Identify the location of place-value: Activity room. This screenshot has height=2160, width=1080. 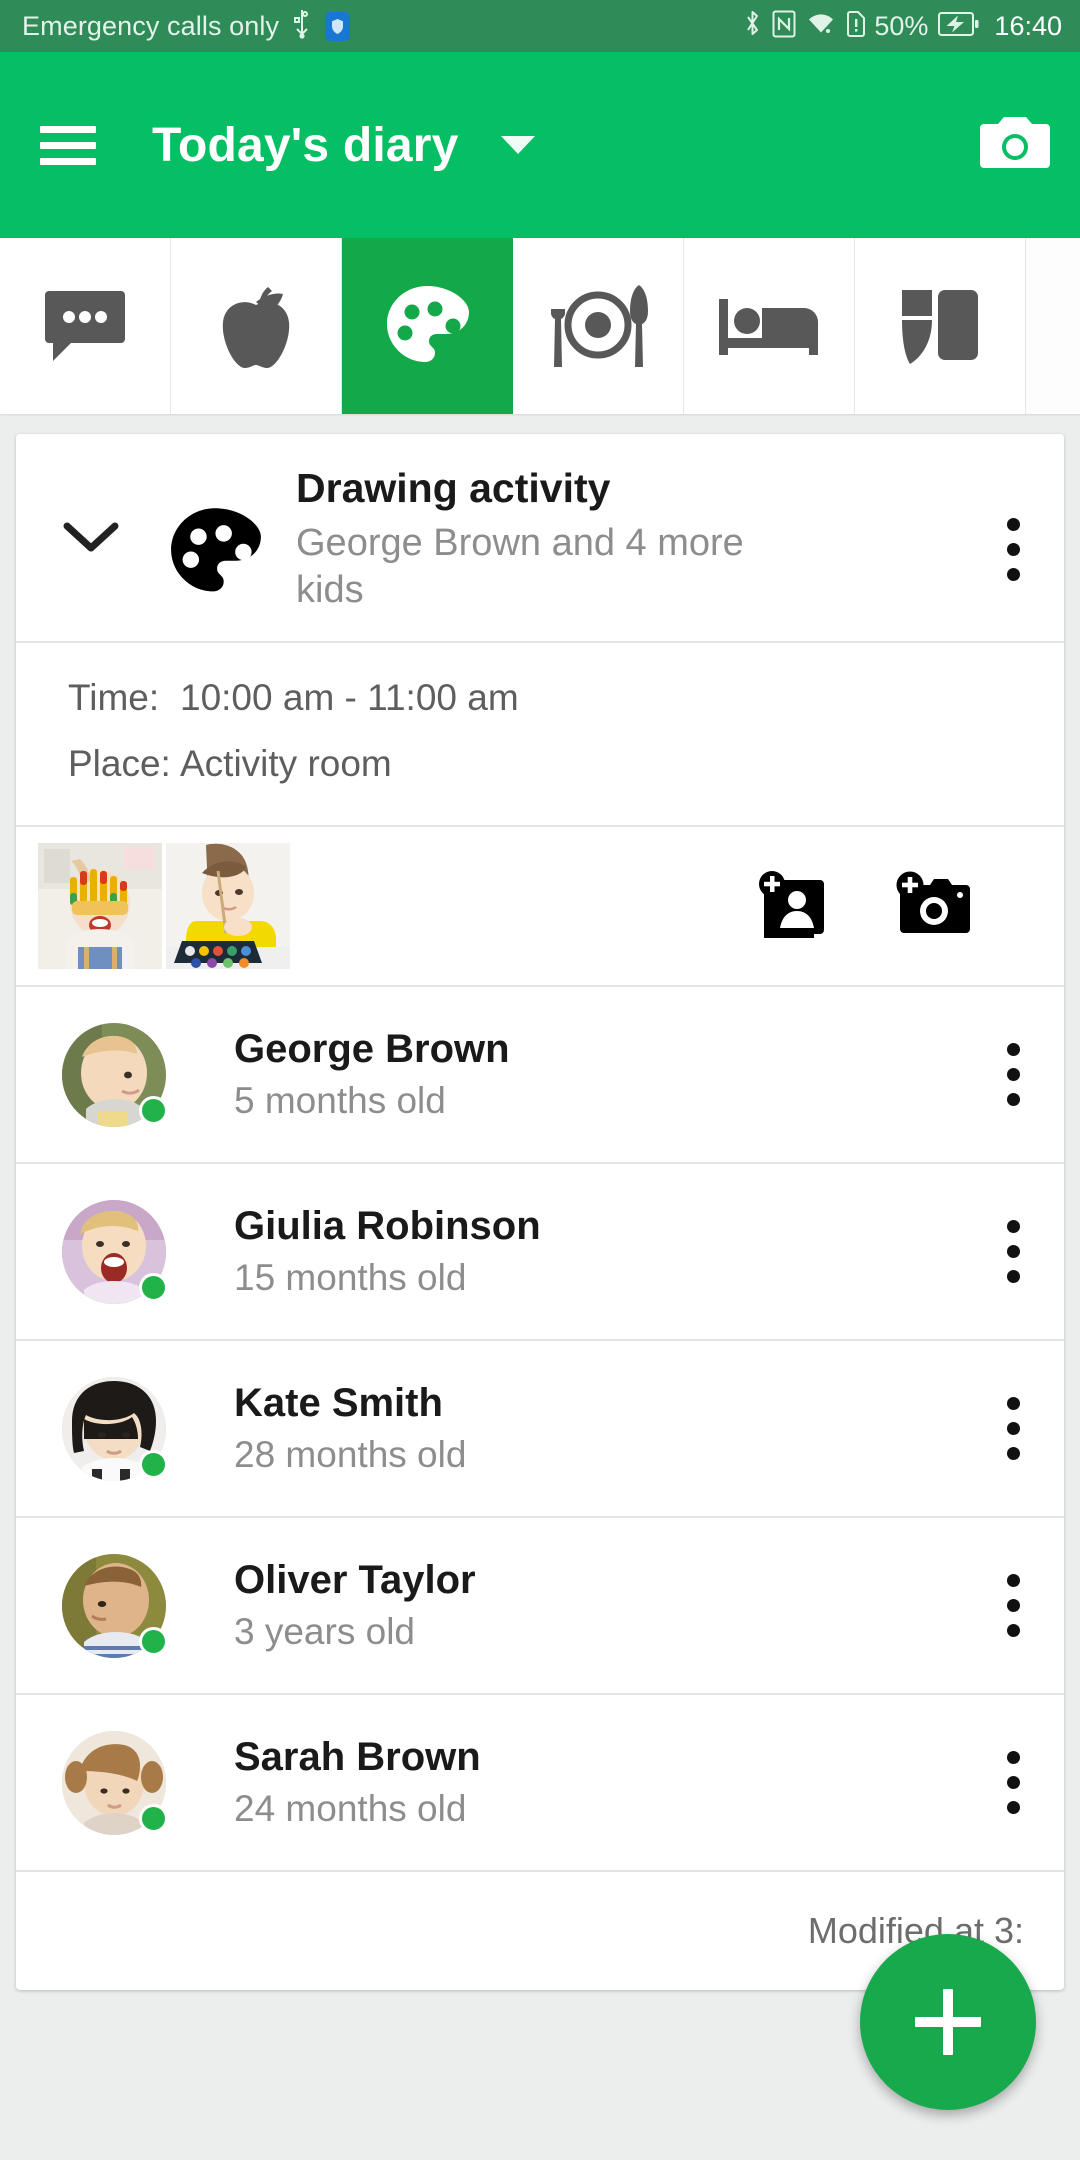
(286, 764).